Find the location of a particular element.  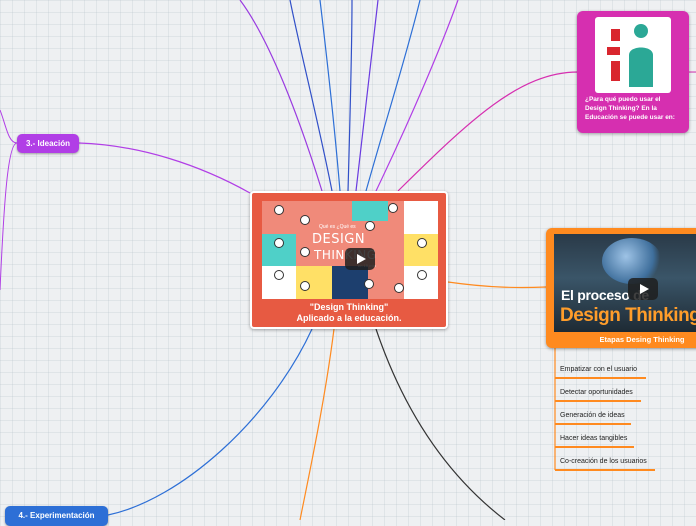

topic-ideacion: 3.- Ideación is located at coordinates (48, 143).